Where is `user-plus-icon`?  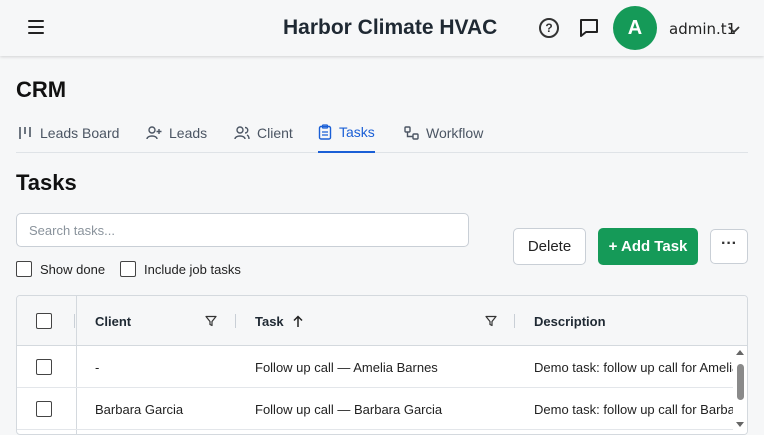 user-plus-icon is located at coordinates (154, 132).